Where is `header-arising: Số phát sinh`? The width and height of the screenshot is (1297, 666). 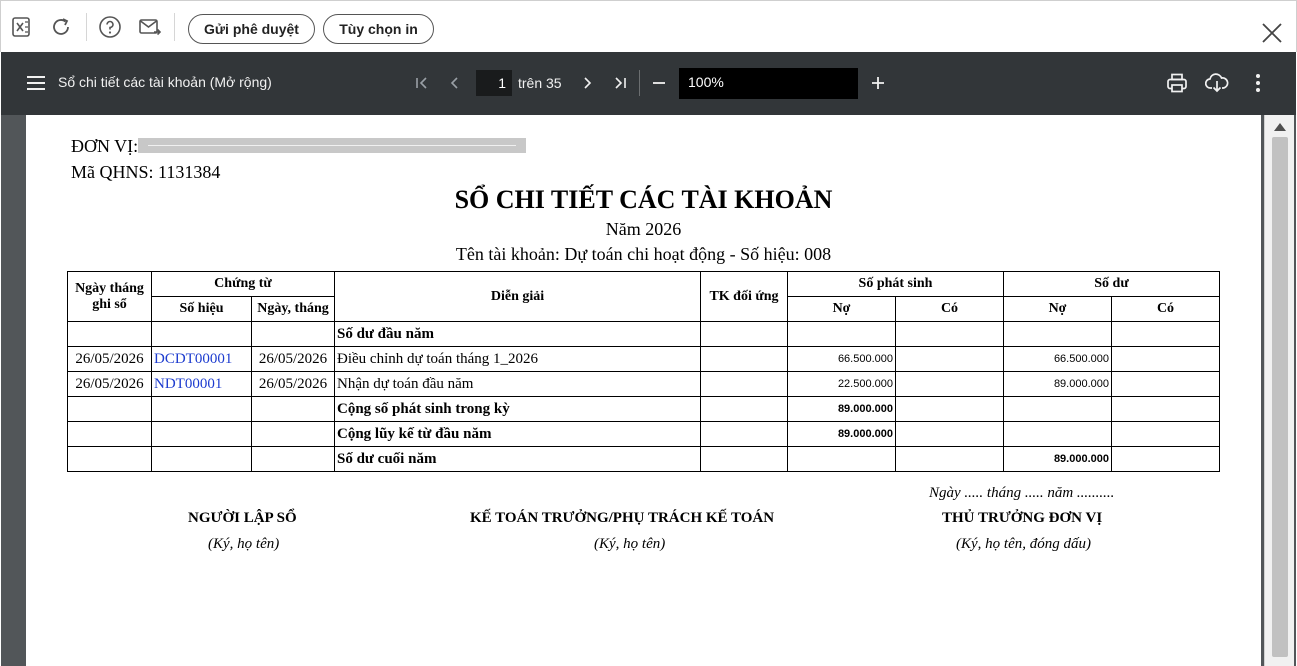 header-arising: Số phát sinh is located at coordinates (895, 284).